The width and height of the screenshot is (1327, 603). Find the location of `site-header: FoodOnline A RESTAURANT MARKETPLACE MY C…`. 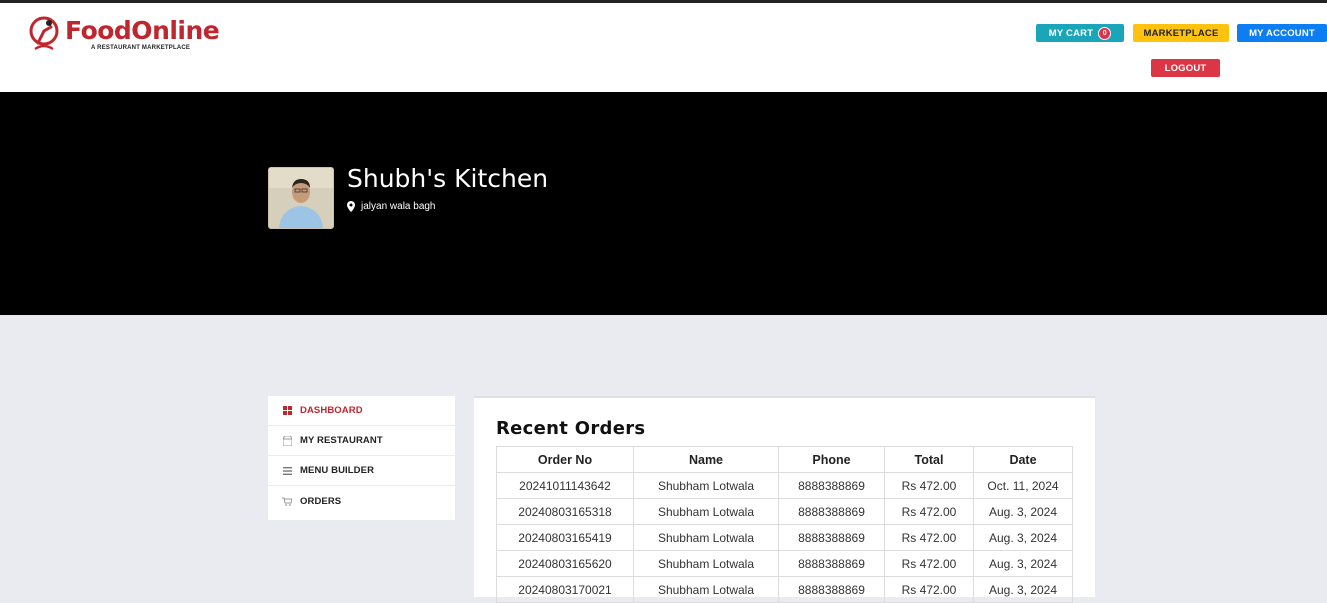

site-header: FoodOnline A RESTAURANT MARKETPLACE MY C… is located at coordinates (663, 47).